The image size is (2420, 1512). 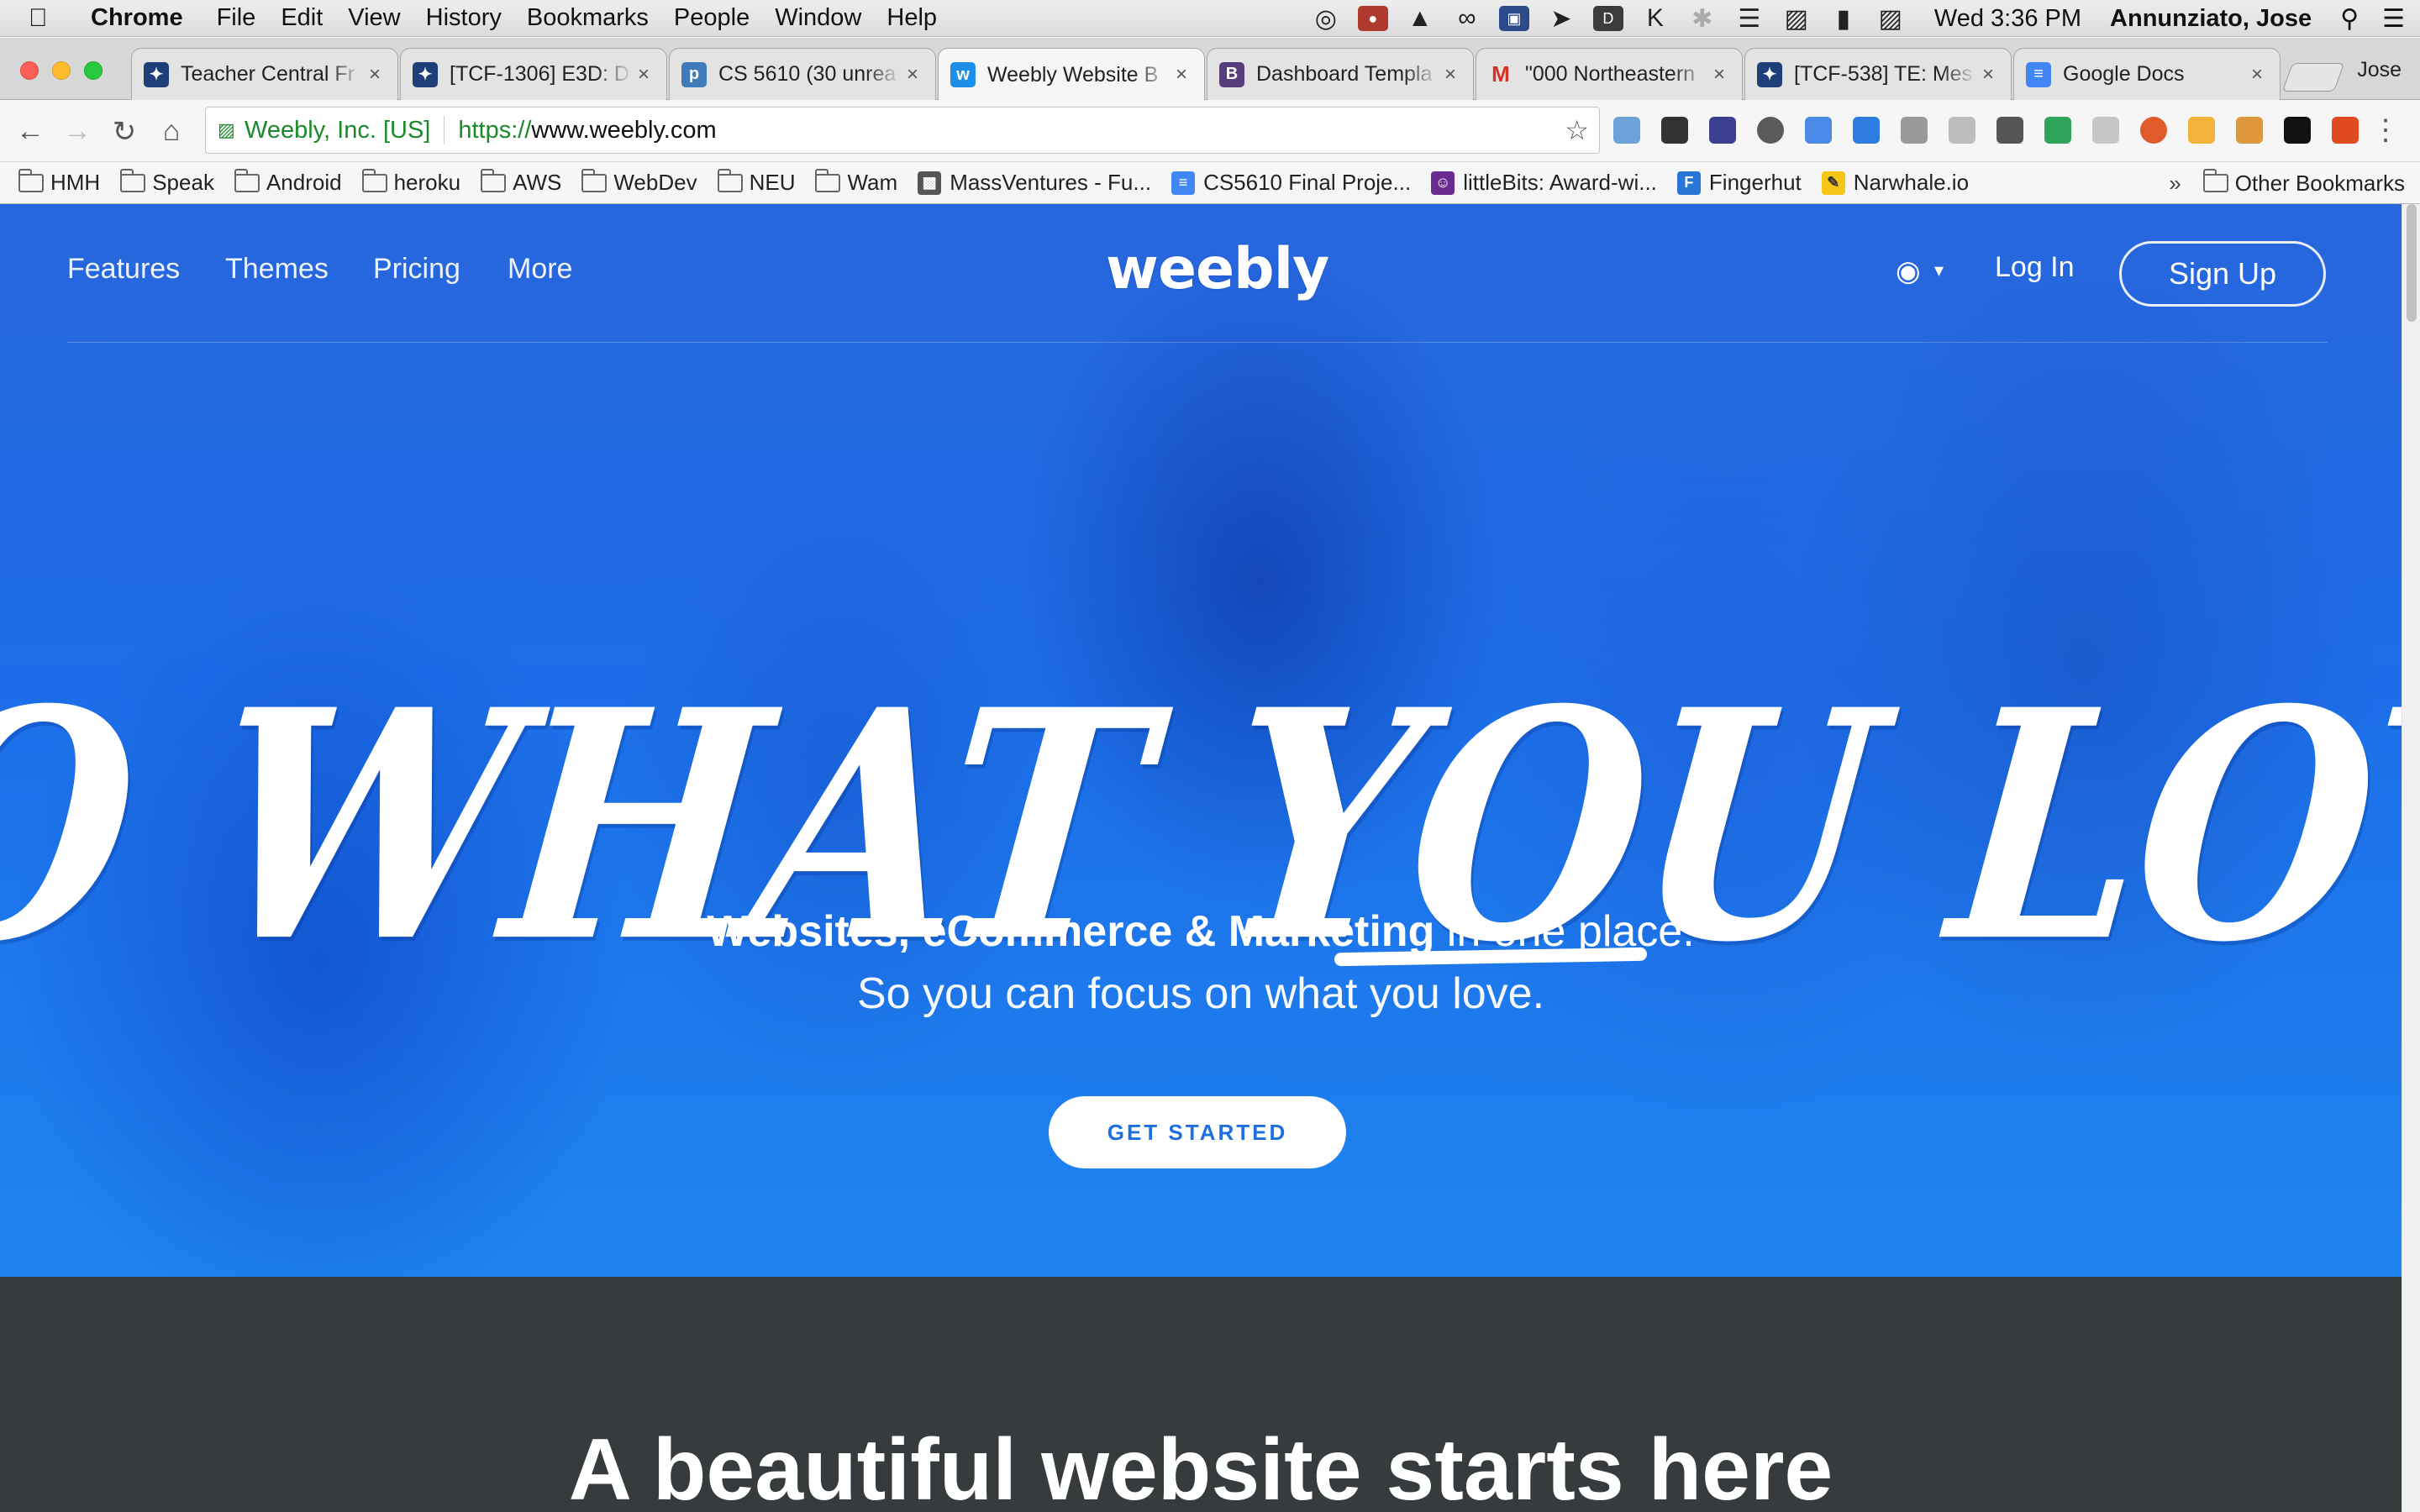 I want to click on menu-app-name: Chrome, so click(x=137, y=18).